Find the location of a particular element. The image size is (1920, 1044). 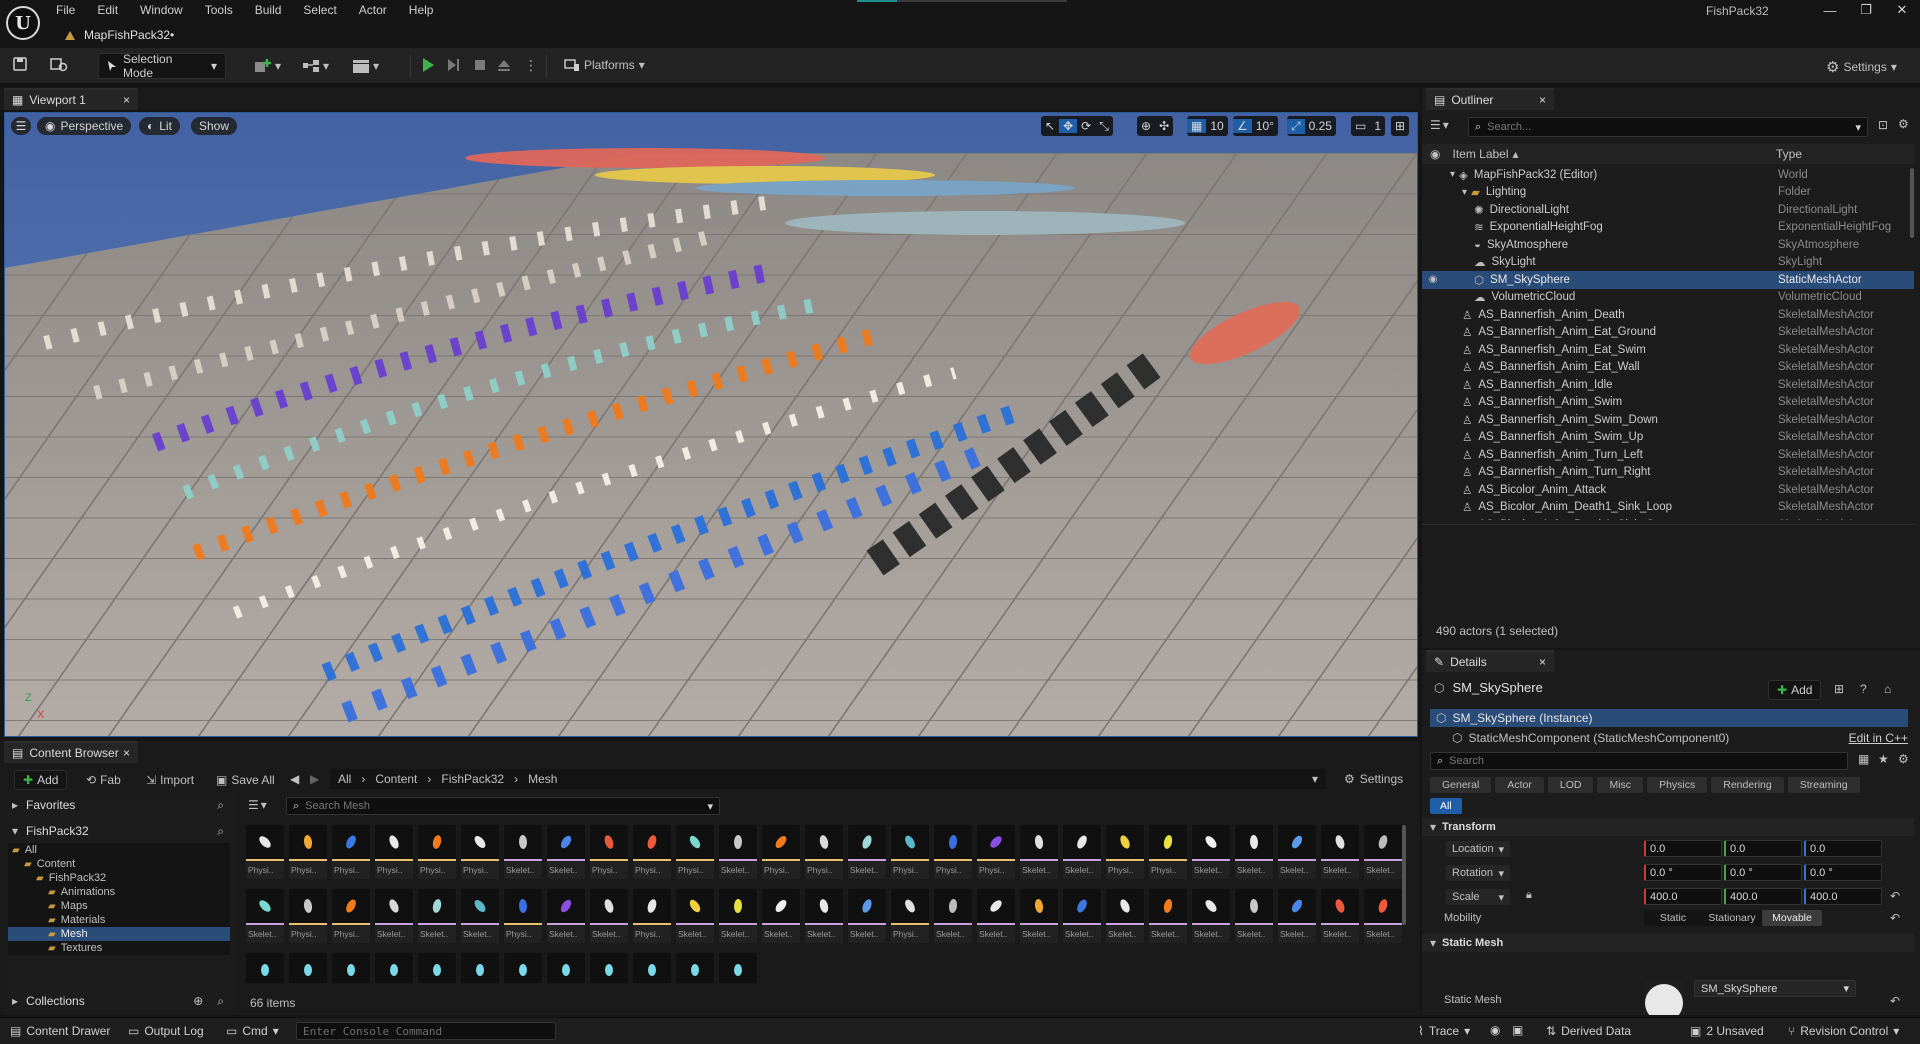

filter-misc: Misc is located at coordinates (1620, 785).